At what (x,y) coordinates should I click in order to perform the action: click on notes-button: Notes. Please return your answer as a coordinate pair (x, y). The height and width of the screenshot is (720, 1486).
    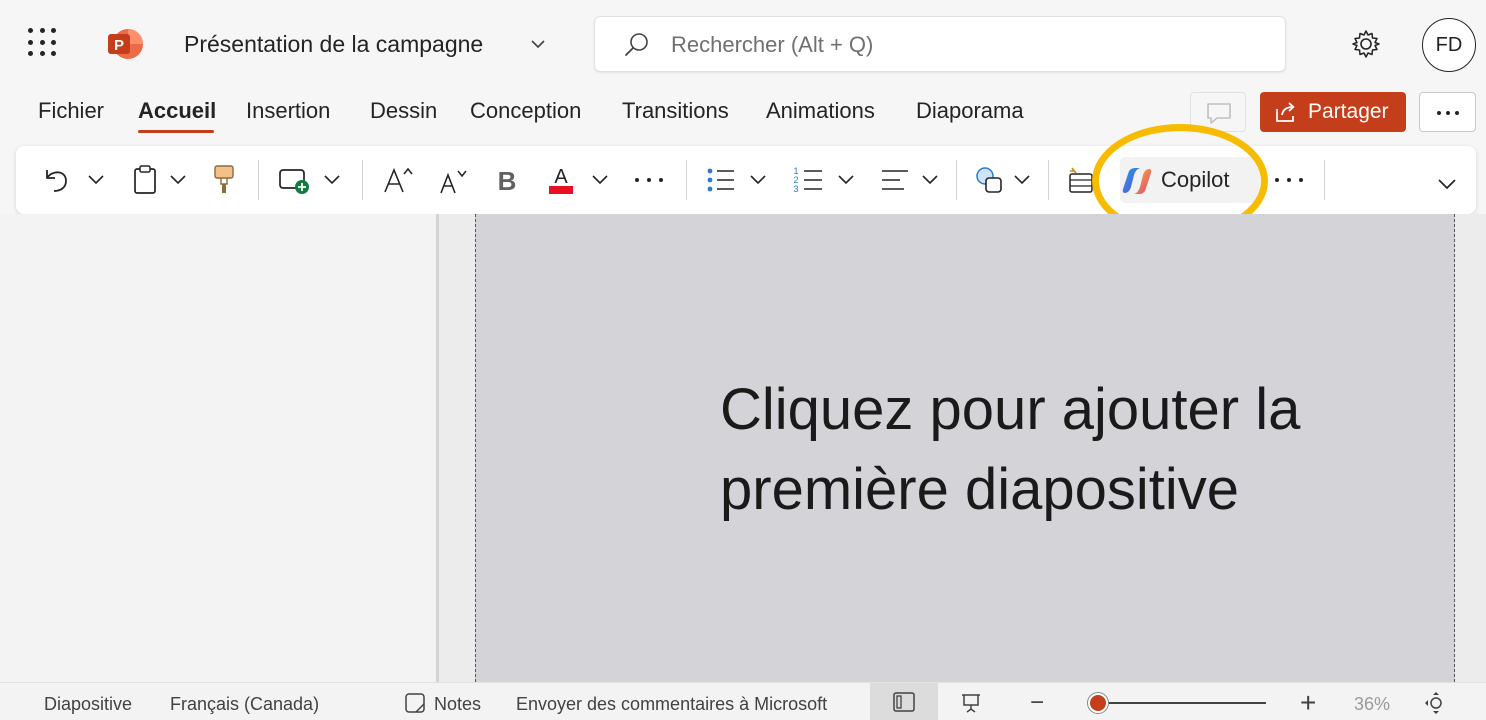
    Looking at the image, I should click on (457, 704).